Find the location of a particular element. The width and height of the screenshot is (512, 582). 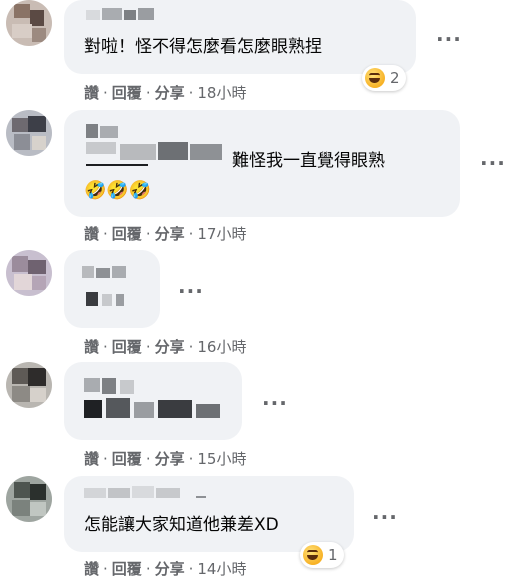

comment-text: 怎能讓大家知道他兼差XD is located at coordinates (181, 525).